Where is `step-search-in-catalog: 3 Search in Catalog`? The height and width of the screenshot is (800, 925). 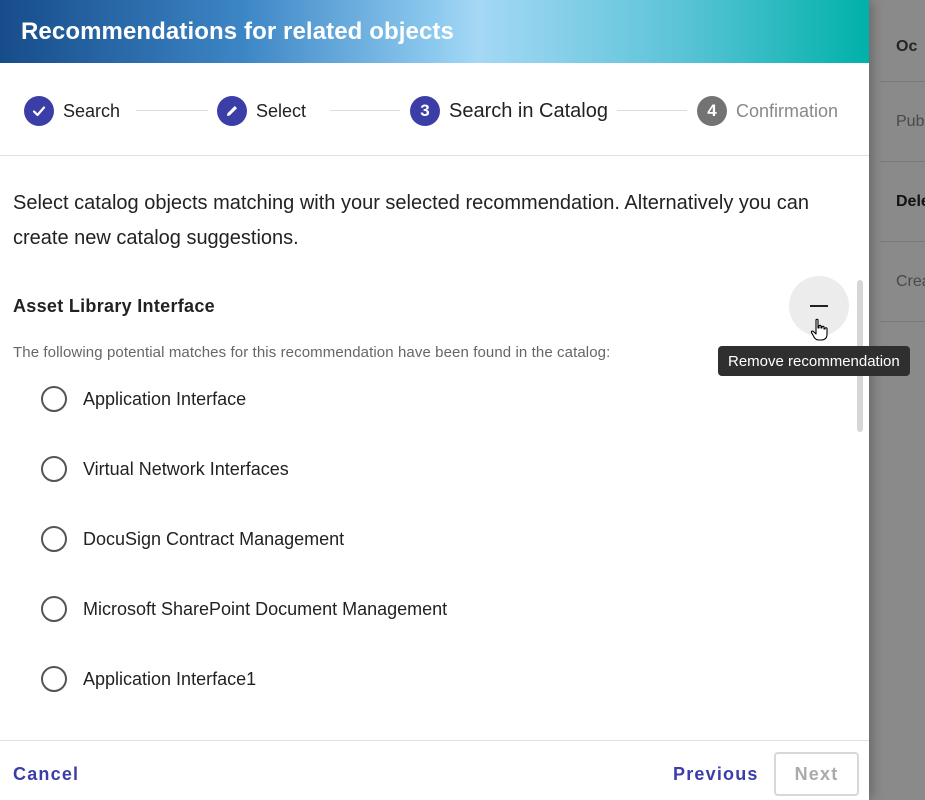 step-search-in-catalog: 3 Search in Catalog is located at coordinates (509, 111).